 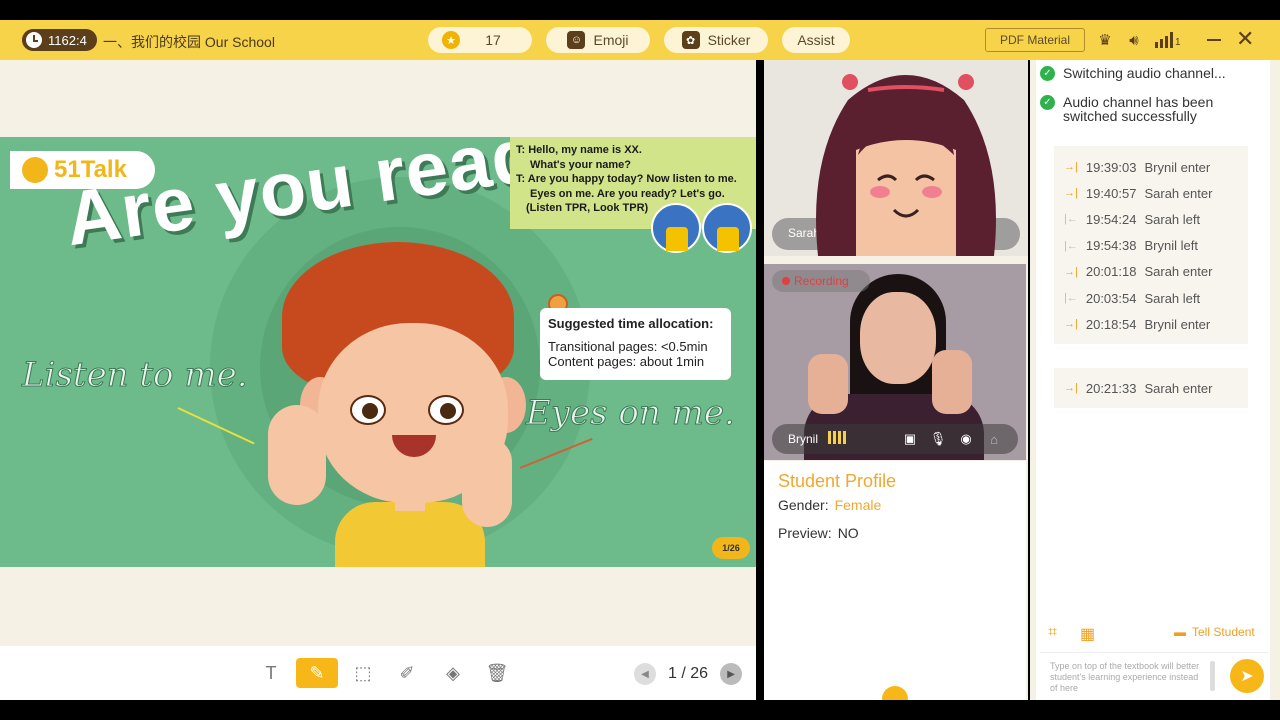 I want to click on whiteboard-toolbar: T ✎ ⬚ ✐ ◈ 🗑︎ ◀ 1 / 26 ▶, so click(x=378, y=673).